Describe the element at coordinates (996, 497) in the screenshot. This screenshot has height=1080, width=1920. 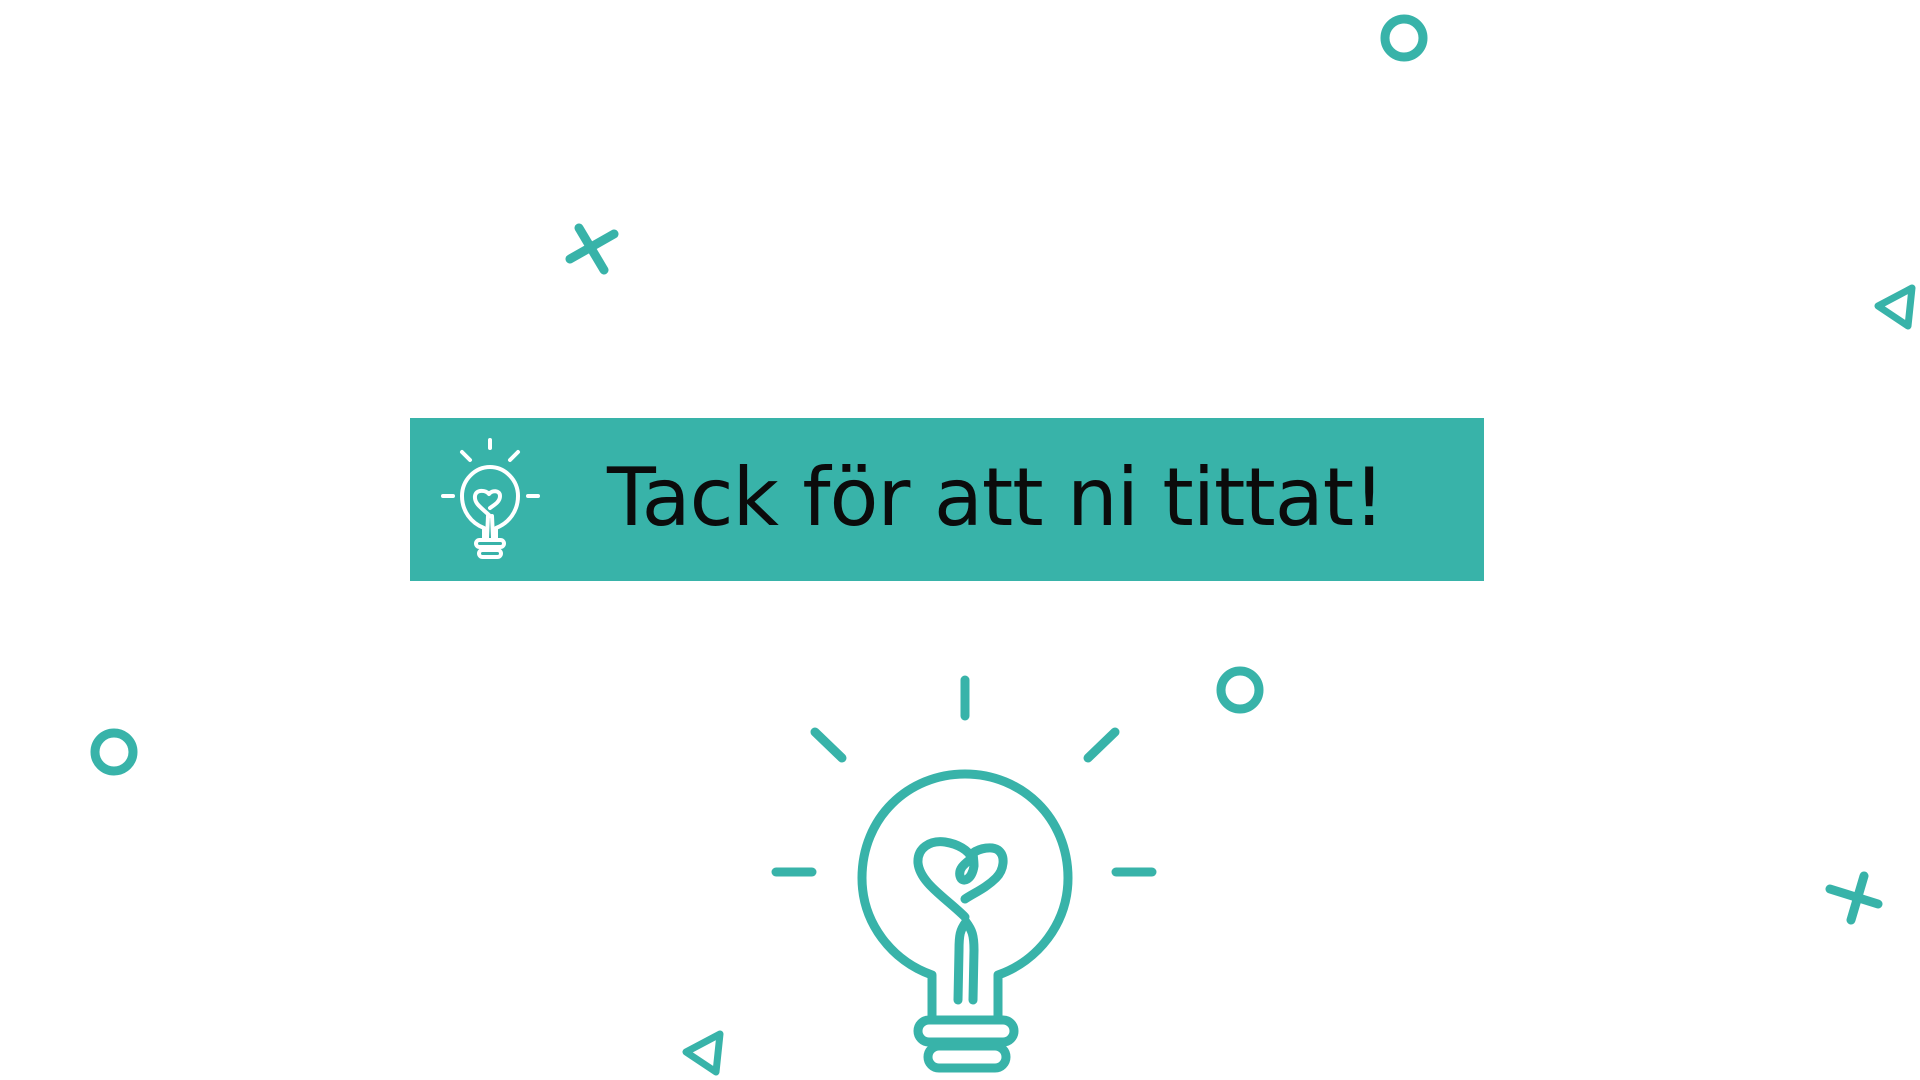
I see `page-title: Tack för att ni tittat!` at that location.